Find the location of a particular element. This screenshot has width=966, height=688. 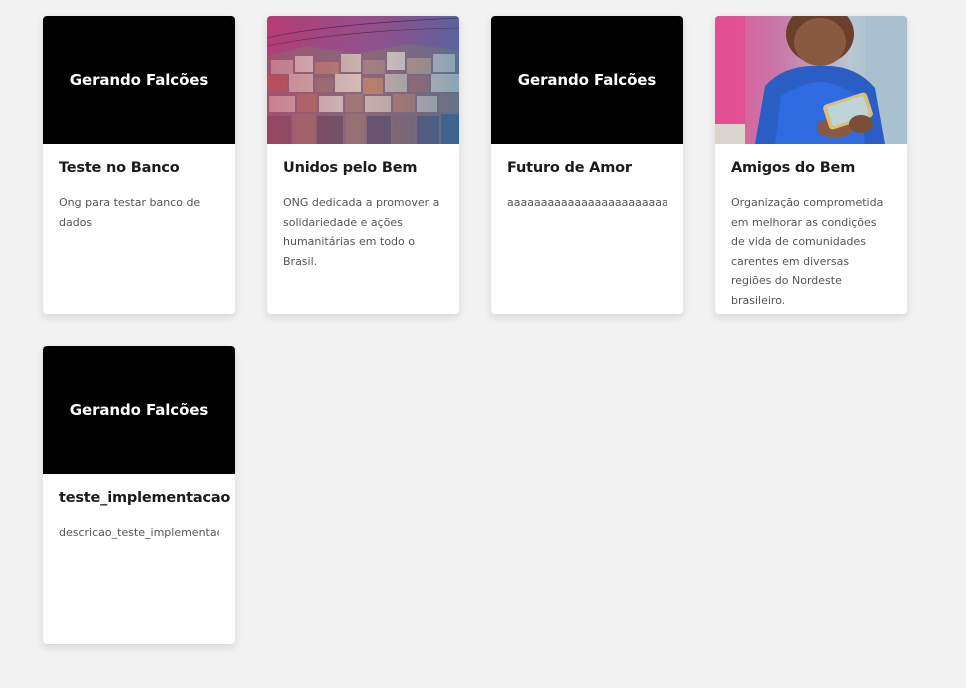

child-with-phone-image is located at coordinates (811, 80).